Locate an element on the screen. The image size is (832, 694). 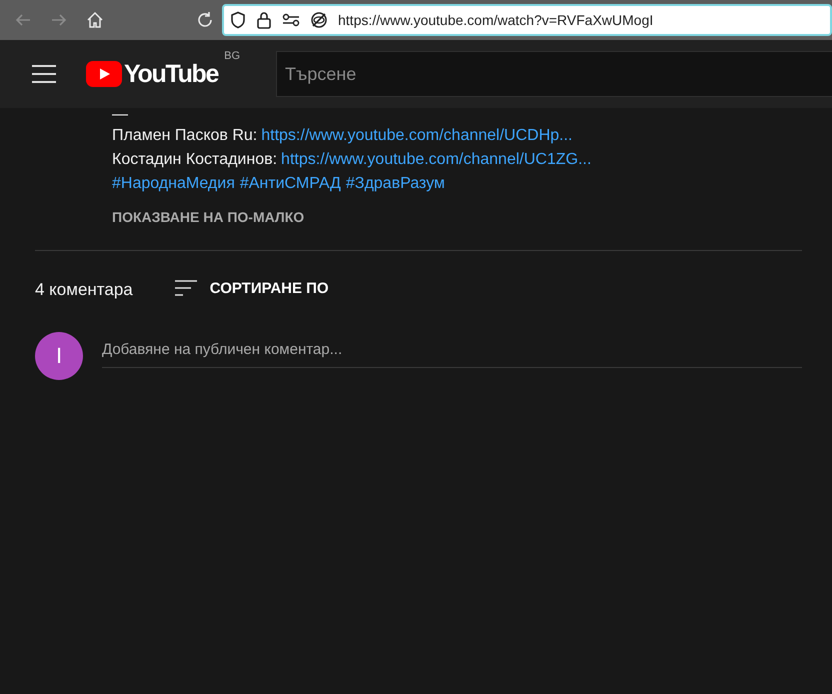
sort-icon is located at coordinates (186, 288).